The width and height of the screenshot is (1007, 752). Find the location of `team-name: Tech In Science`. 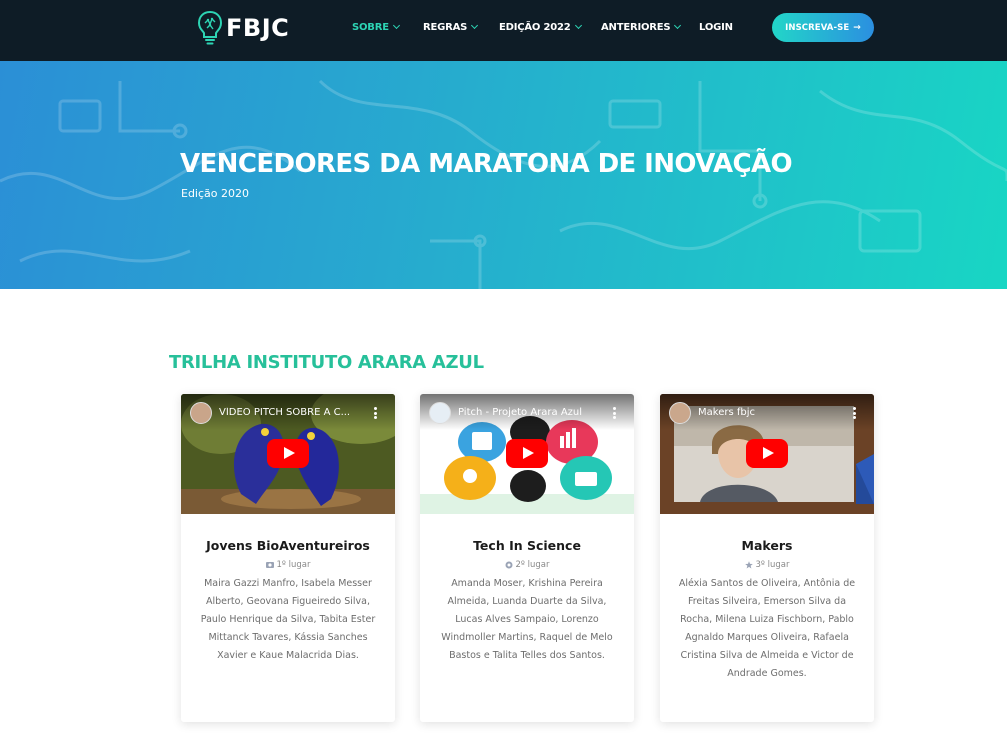

team-name: Tech In Science is located at coordinates (527, 545).